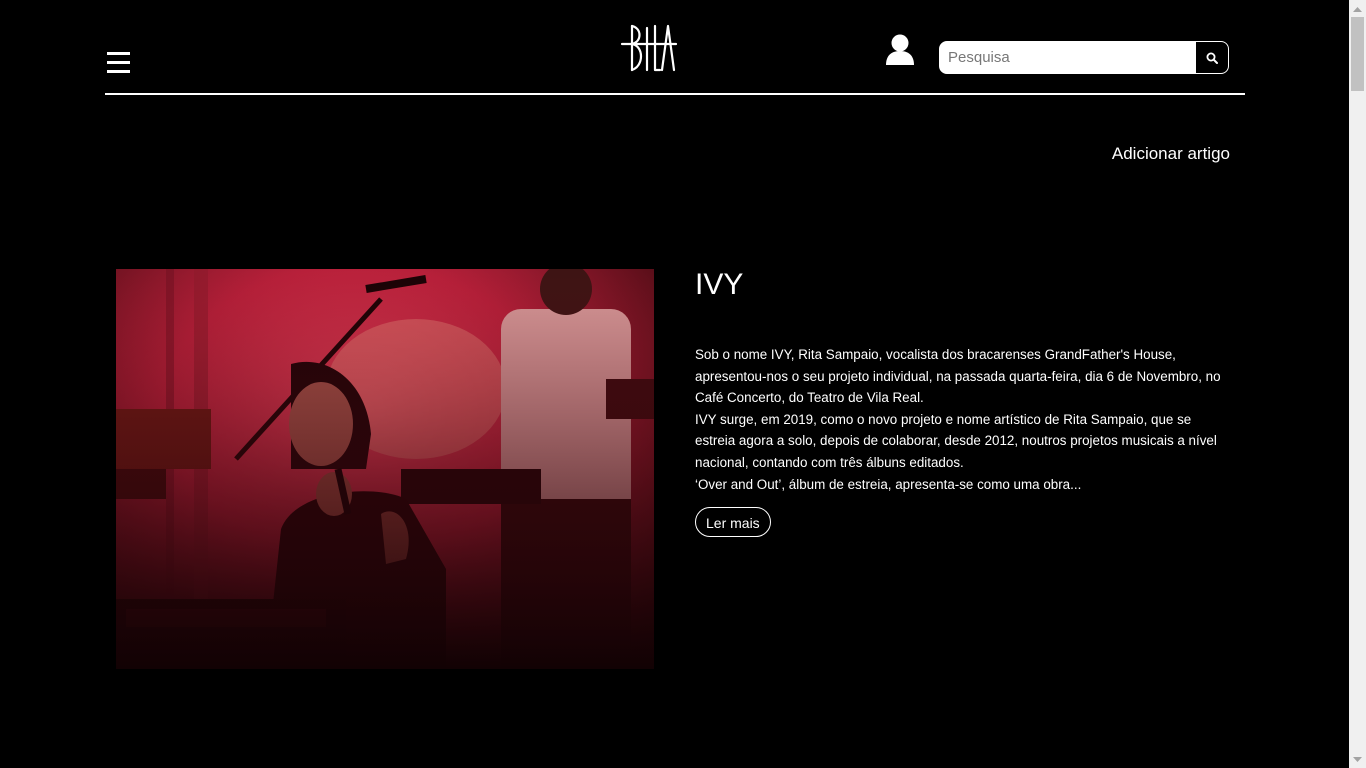 Image resolution: width=1366 pixels, height=768 pixels. I want to click on hamburger-menu-icon, so click(118, 63).